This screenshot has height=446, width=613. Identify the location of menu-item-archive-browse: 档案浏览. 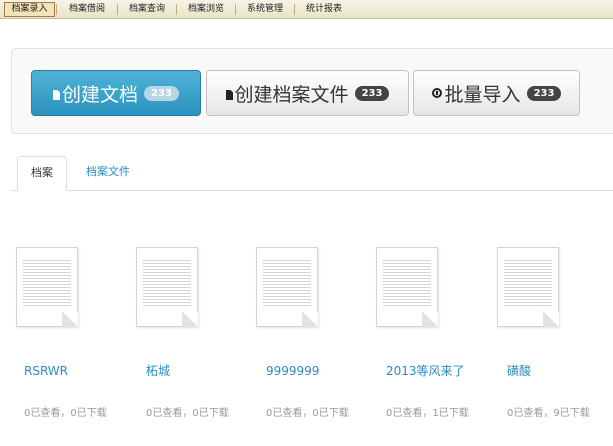
(206, 9).